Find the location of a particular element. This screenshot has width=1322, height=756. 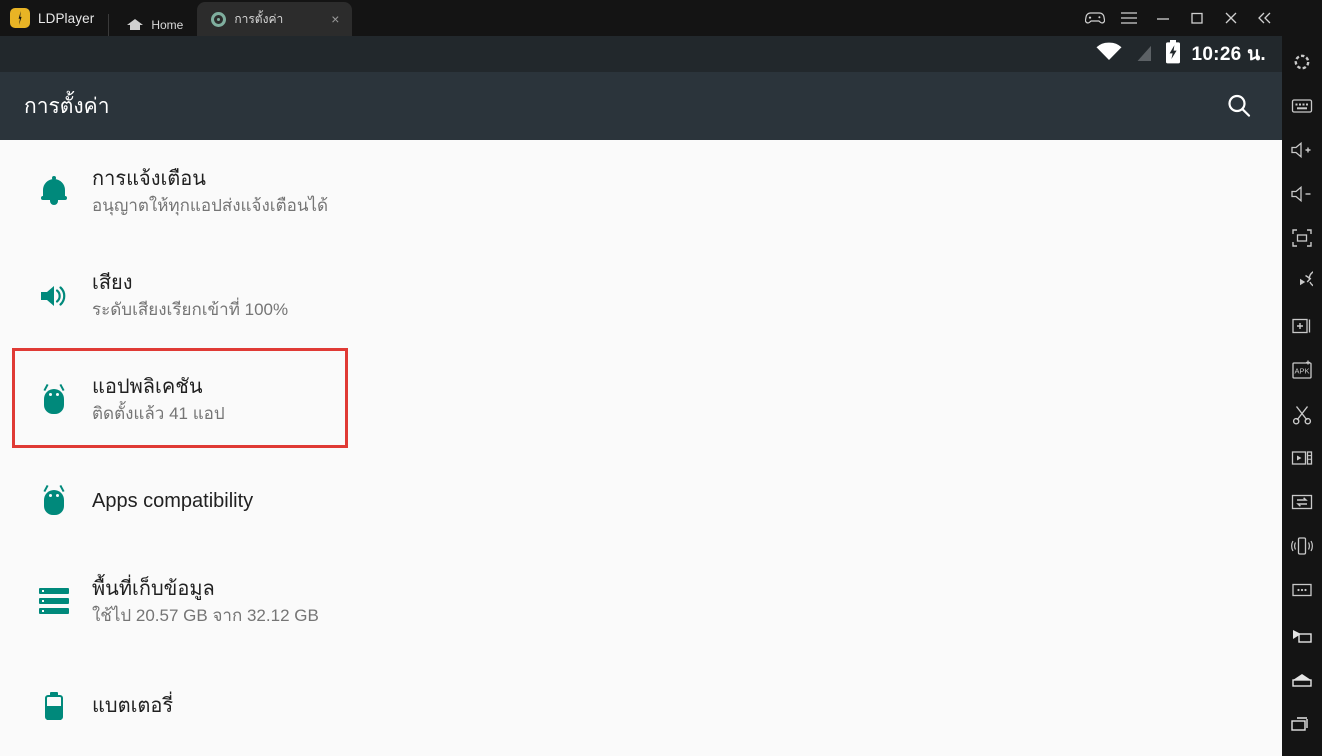

keyboard-icon is located at coordinates (1302, 106).